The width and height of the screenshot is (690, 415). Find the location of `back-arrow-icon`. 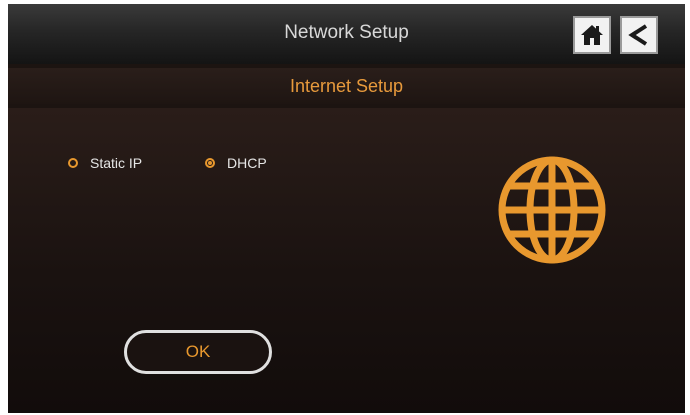

back-arrow-icon is located at coordinates (638, 35).